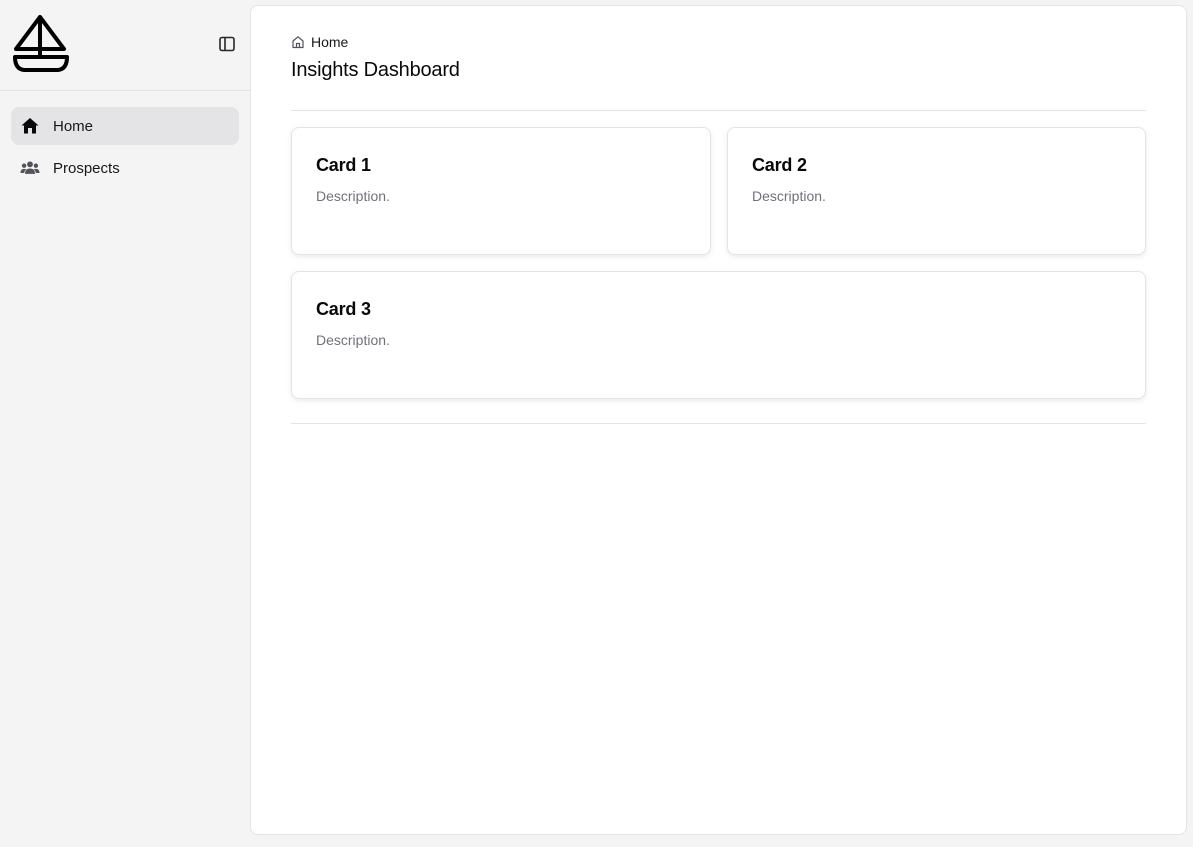 This screenshot has height=847, width=1193. Describe the element at coordinates (330, 42) in the screenshot. I see `breadcrumb-label: Home` at that location.